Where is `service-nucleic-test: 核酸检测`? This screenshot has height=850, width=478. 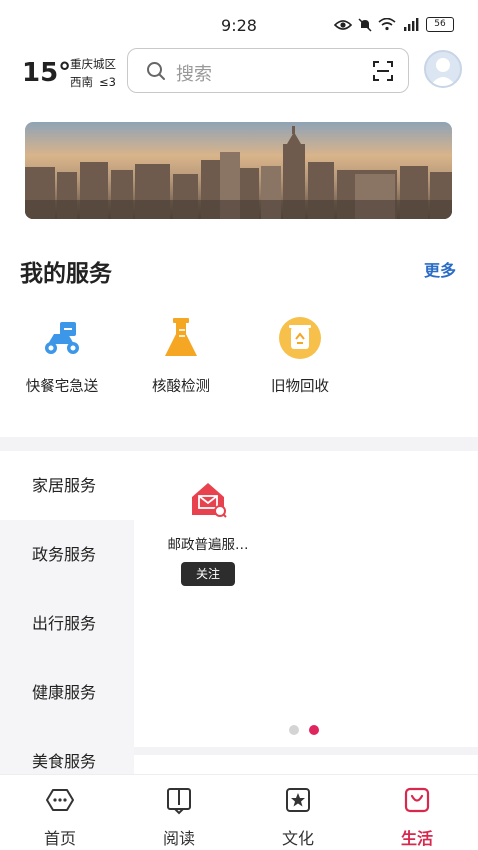 service-nucleic-test: 核酸检测 is located at coordinates (181, 355).